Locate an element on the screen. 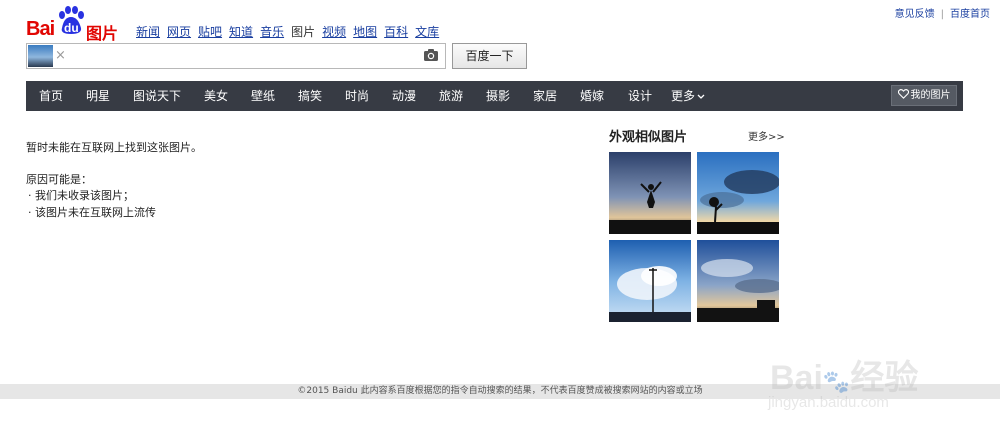 The image size is (1000, 436). cat-wallpaper: 壁纸 is located at coordinates (263, 96).